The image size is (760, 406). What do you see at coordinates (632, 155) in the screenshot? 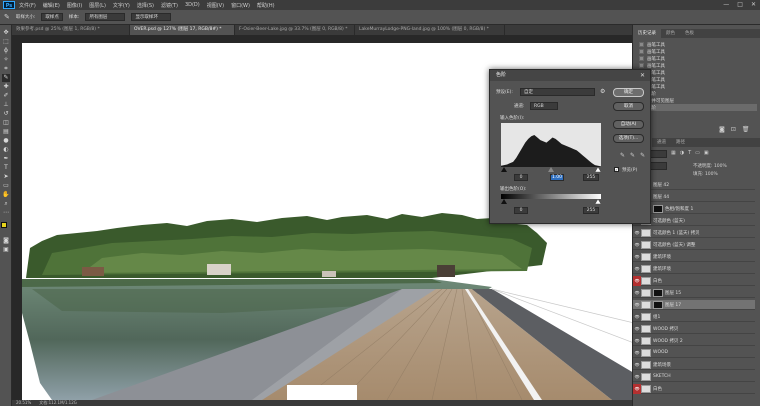
I see `gray-eyedropper-icon: ✎` at bounding box center [632, 155].